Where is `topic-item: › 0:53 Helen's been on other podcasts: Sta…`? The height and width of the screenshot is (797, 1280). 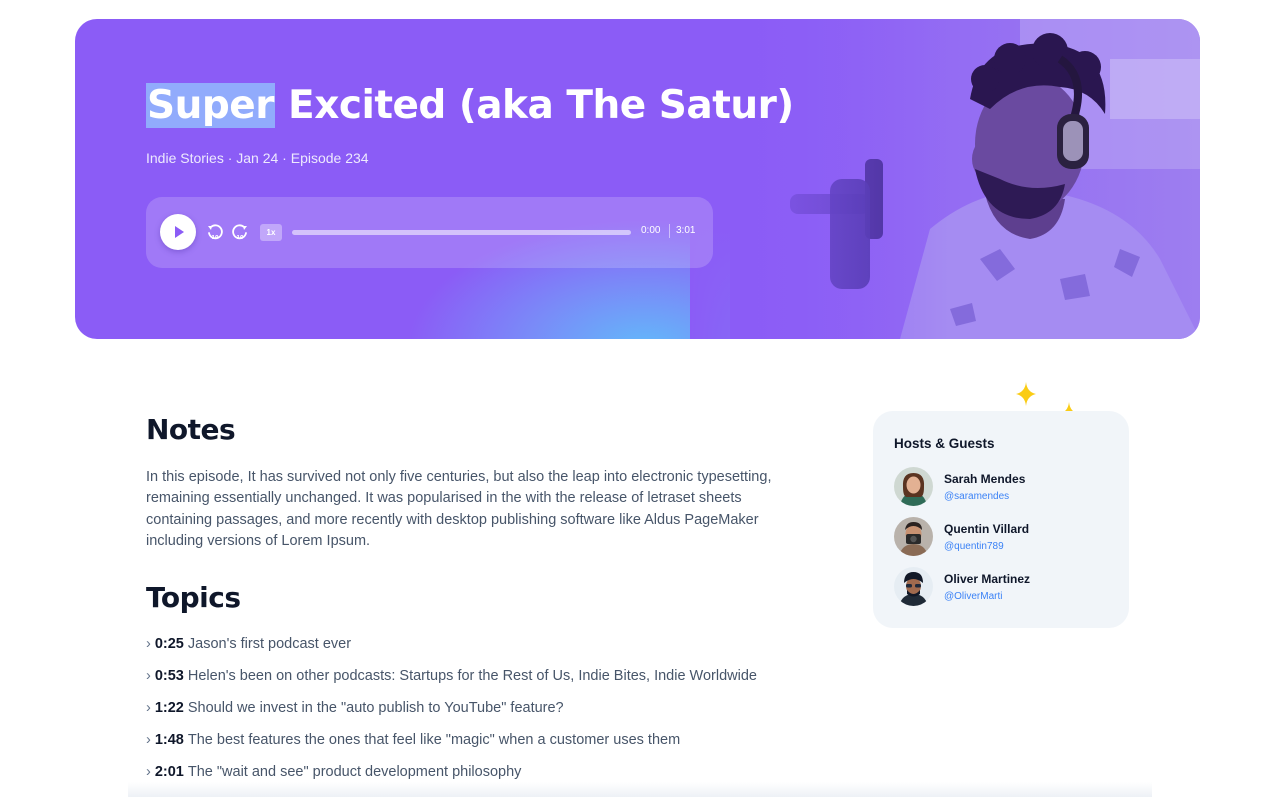 topic-item: › 0:53 Helen's been on other podcasts: Sta… is located at coordinates (451, 676).